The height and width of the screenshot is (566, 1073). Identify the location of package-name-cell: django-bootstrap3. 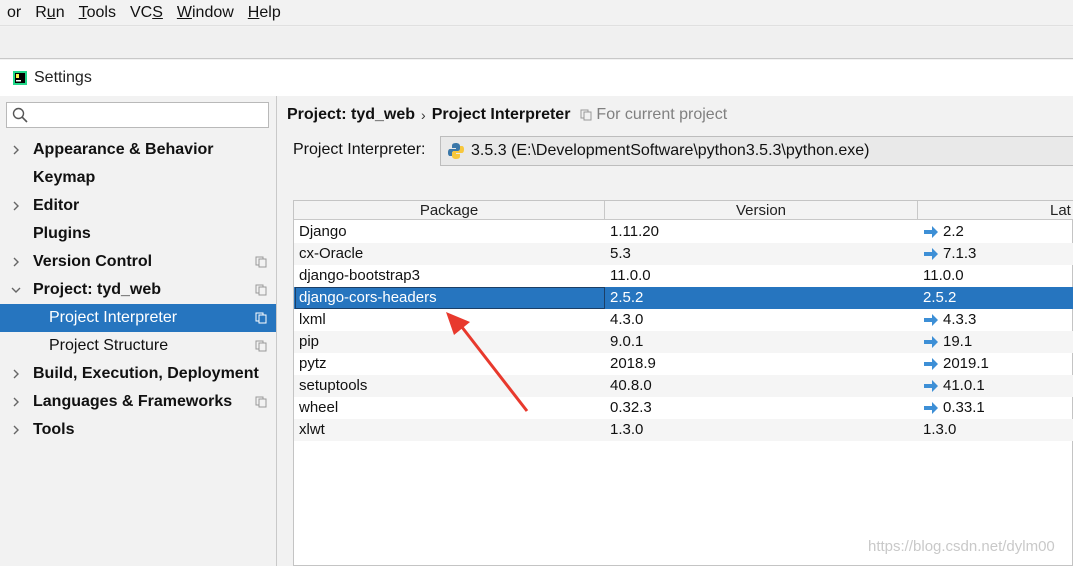
(359, 275).